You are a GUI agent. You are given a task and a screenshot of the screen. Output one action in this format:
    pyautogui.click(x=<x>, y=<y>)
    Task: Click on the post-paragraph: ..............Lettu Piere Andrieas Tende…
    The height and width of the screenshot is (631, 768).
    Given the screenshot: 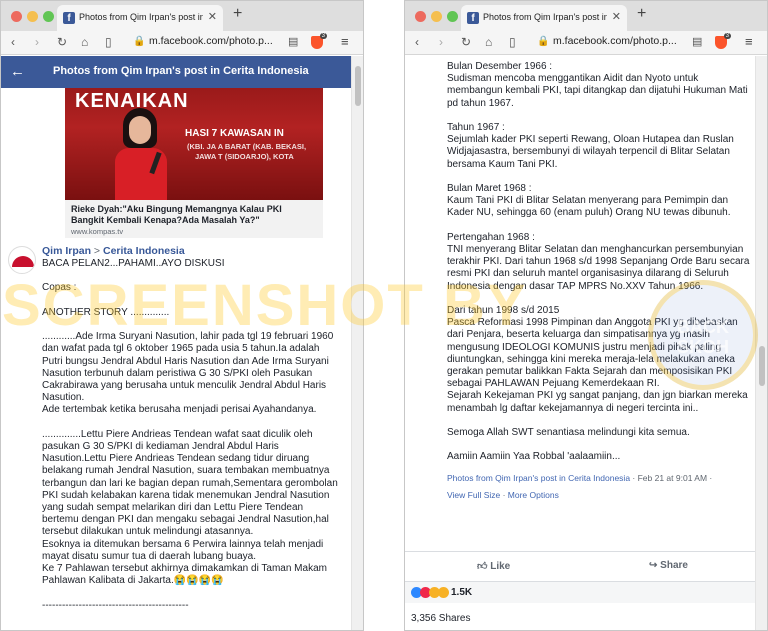 What is the action you would take?
    pyautogui.click(x=190, y=507)
    